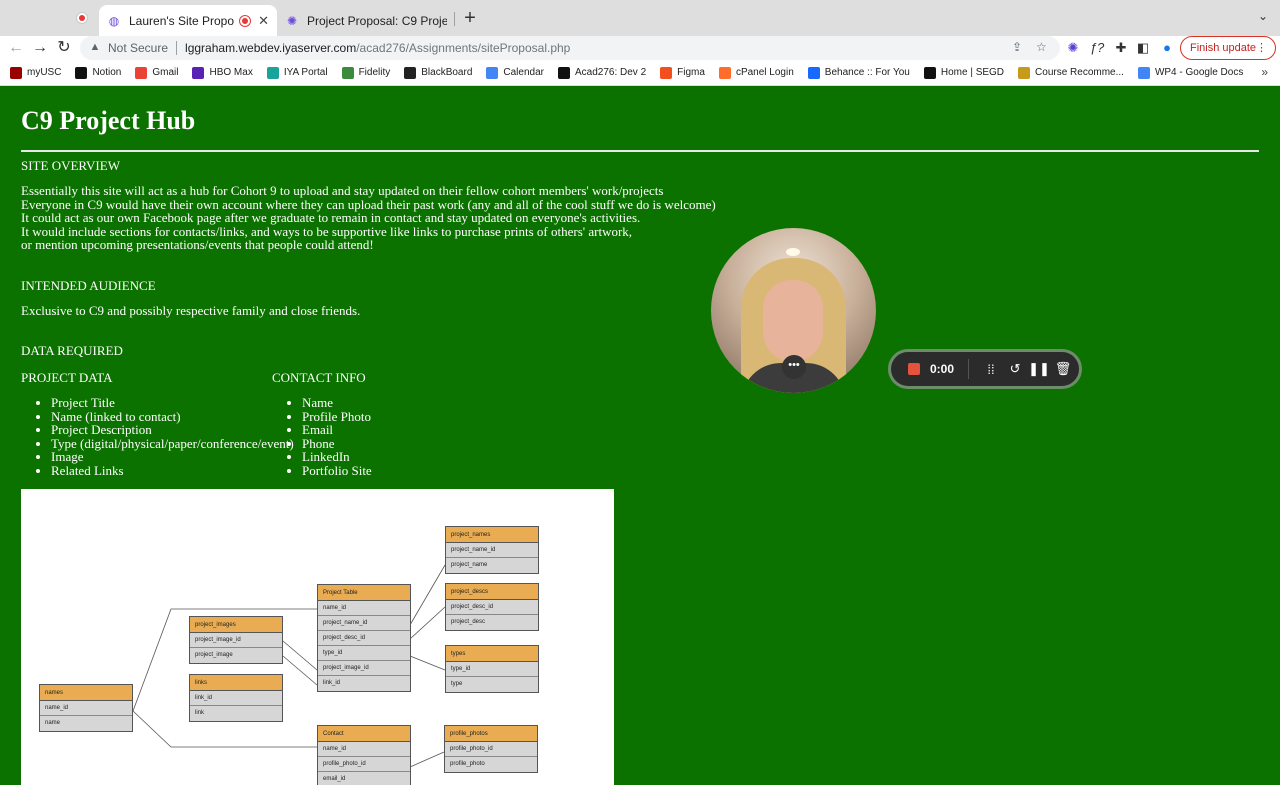 Image resolution: width=1280 pixels, height=785 pixels. I want to click on bookmark-item: Acad276: Dev 2, so click(602, 72).